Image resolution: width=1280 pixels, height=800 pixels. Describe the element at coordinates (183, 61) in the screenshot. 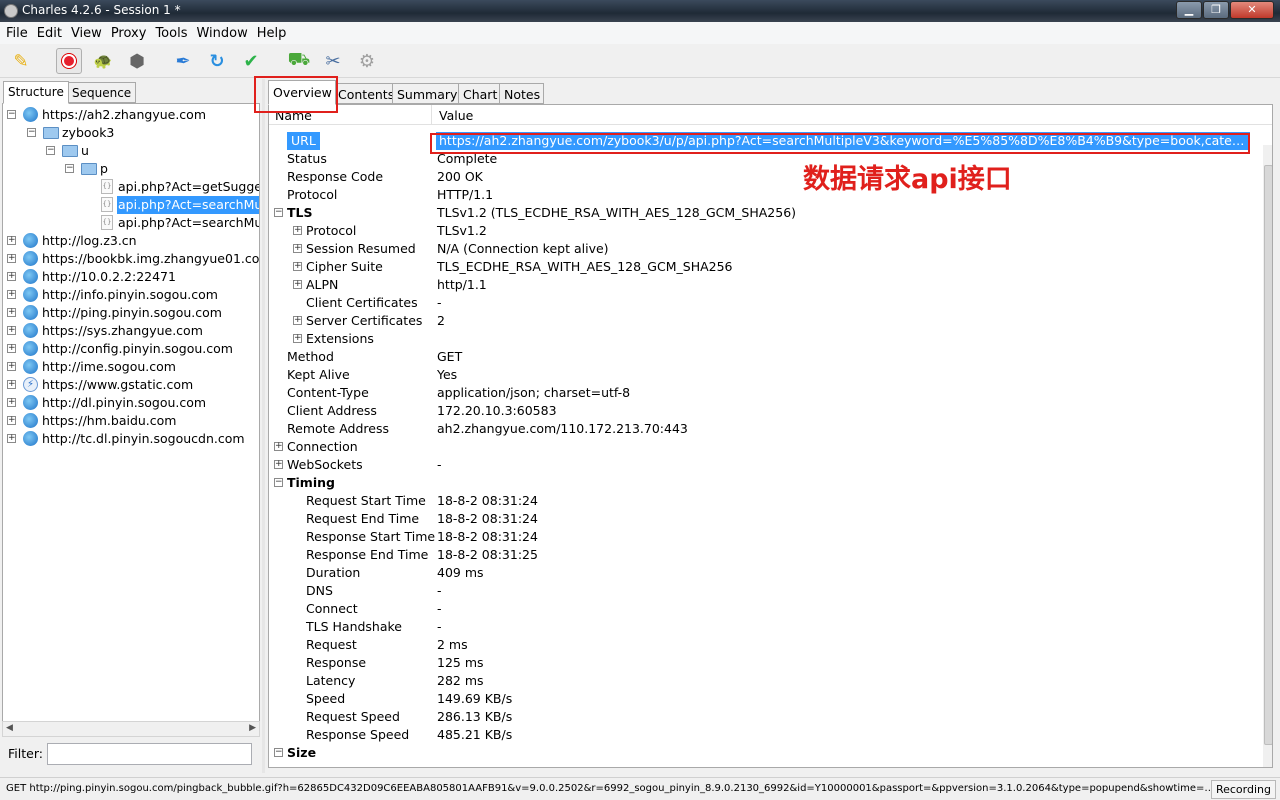

I see `pen-icon: ✒` at that location.